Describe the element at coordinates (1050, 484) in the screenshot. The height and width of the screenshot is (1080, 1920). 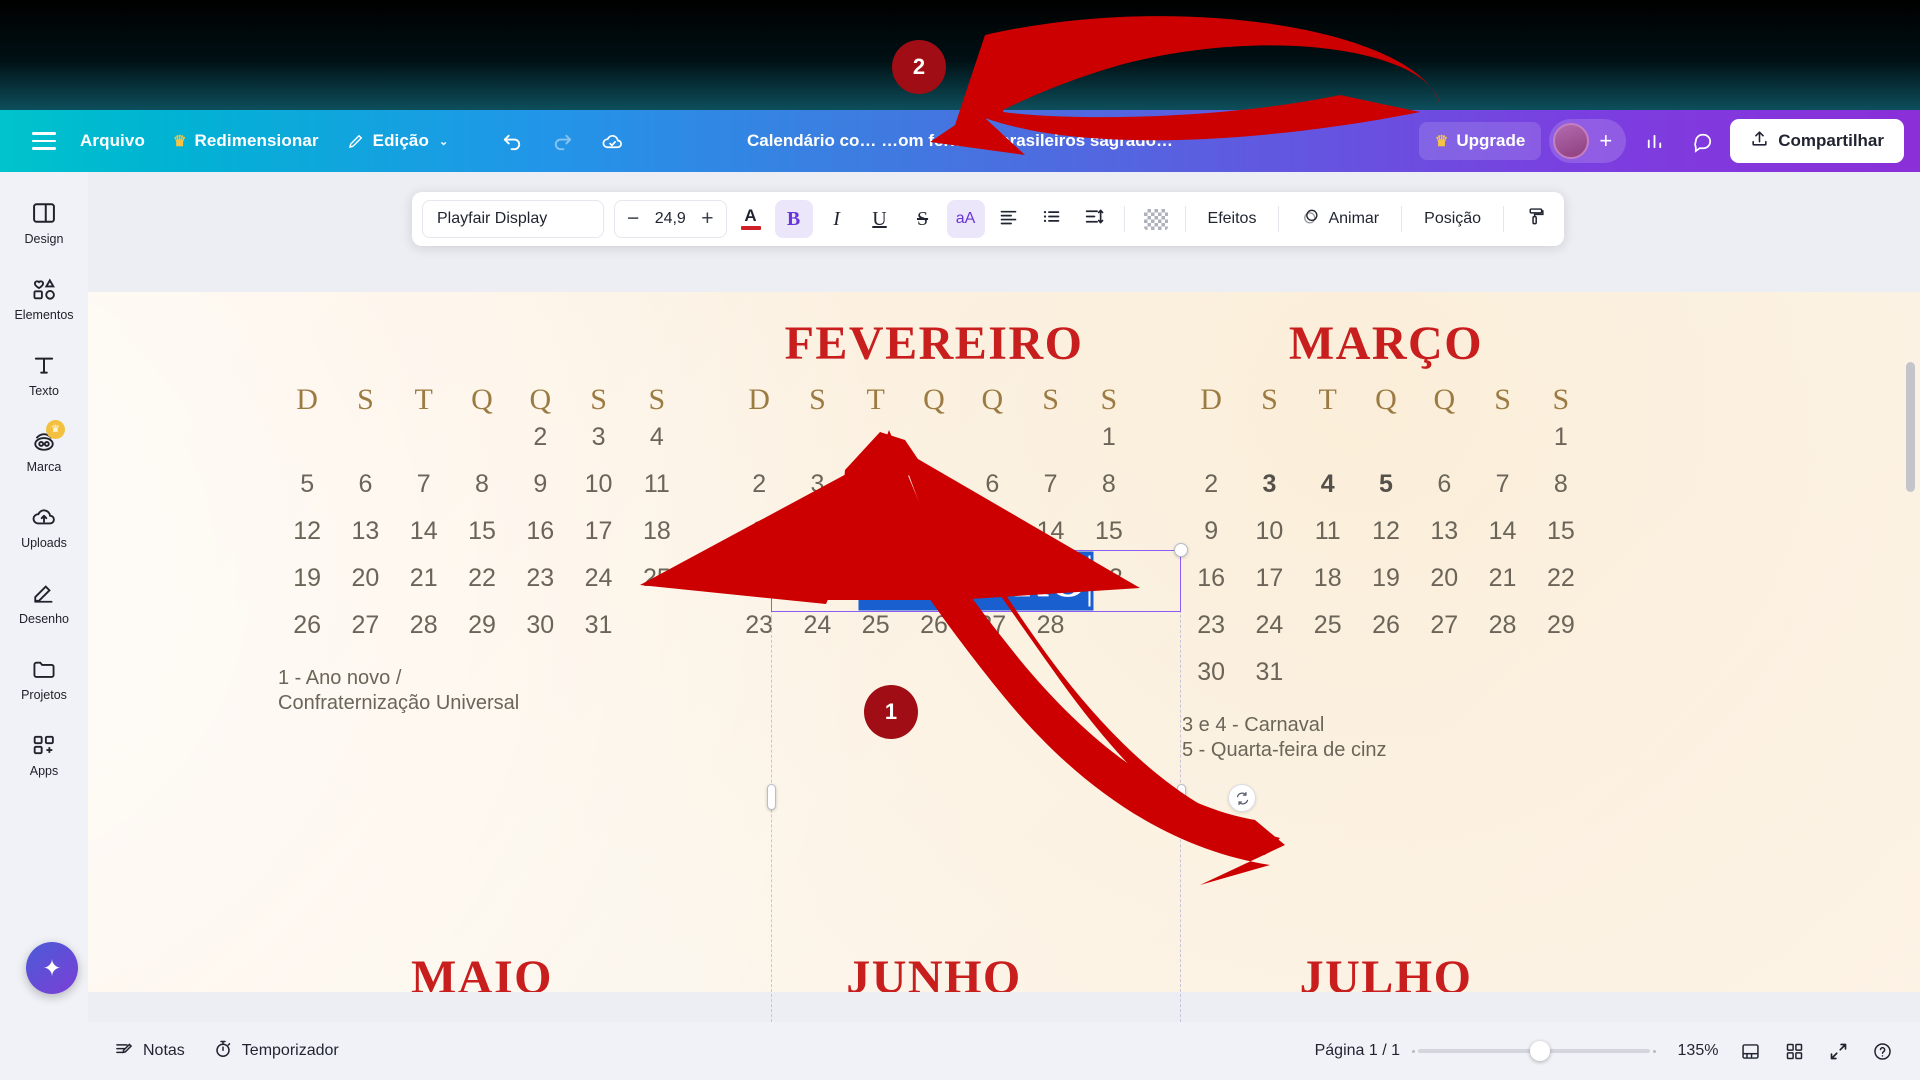
I see `day-cell: 7` at that location.